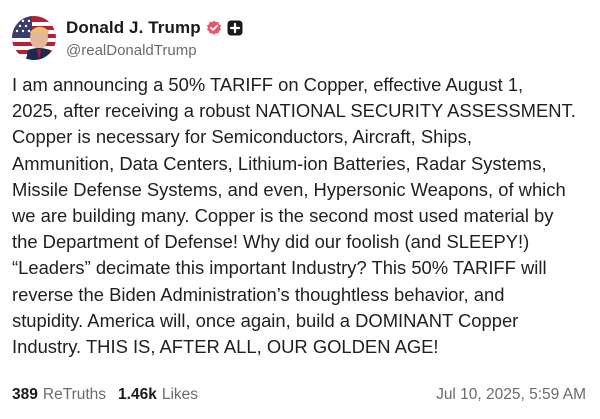  I want to click on author-display-name: Donald J. Trump, so click(133, 28).